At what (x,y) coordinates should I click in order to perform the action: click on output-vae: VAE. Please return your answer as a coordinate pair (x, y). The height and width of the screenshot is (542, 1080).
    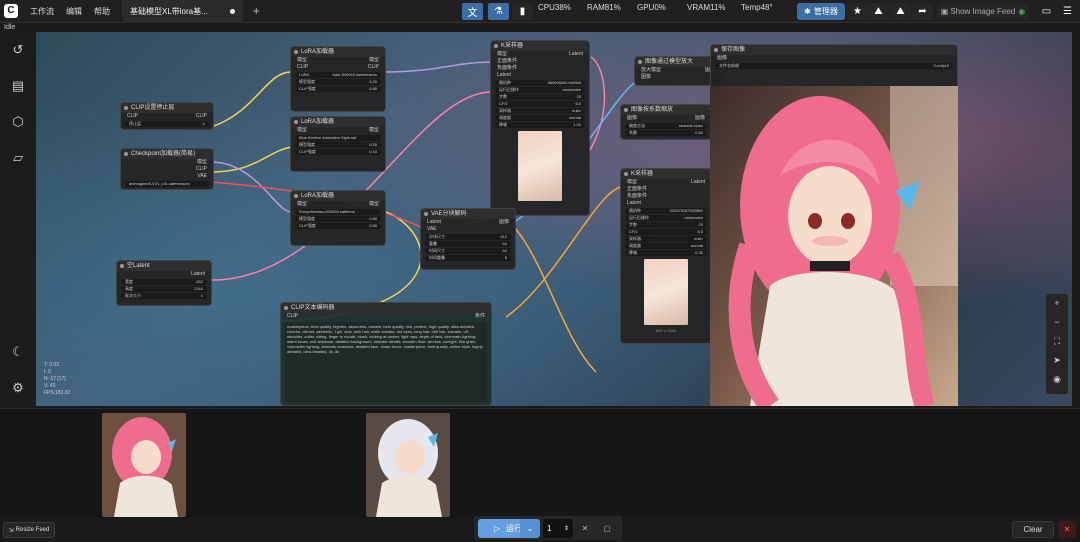
    Looking at the image, I should click on (202, 176).